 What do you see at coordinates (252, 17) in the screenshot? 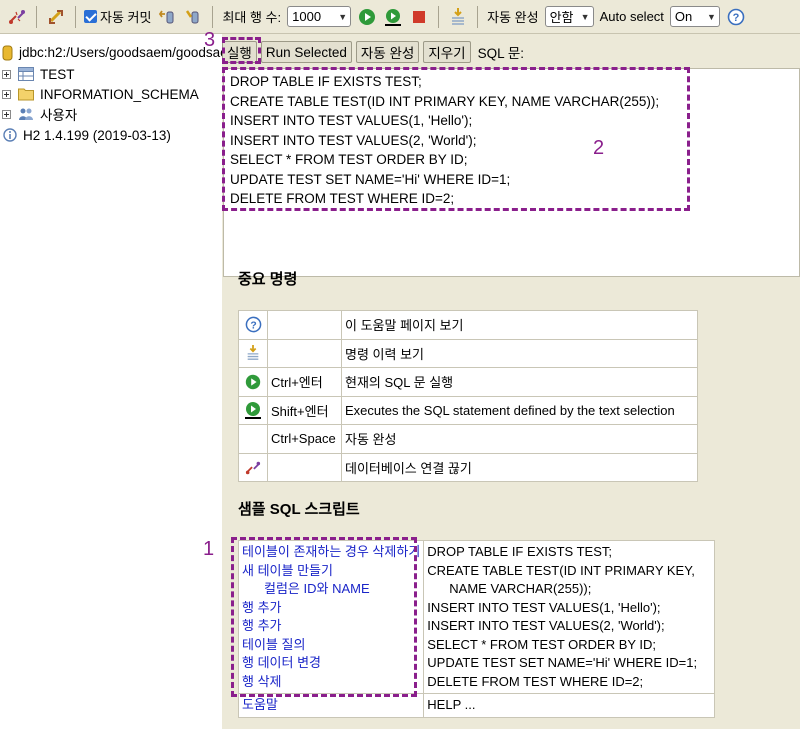
I see `max-rows-label: 최대 행 수:` at bounding box center [252, 17].